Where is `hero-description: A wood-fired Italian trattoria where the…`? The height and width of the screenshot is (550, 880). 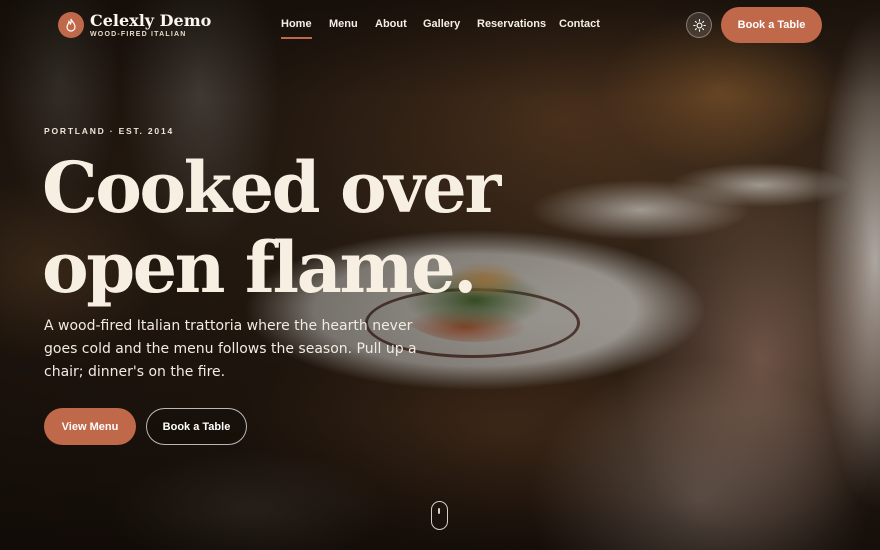 hero-description: A wood-fired Italian trattoria where the… is located at coordinates (230, 349).